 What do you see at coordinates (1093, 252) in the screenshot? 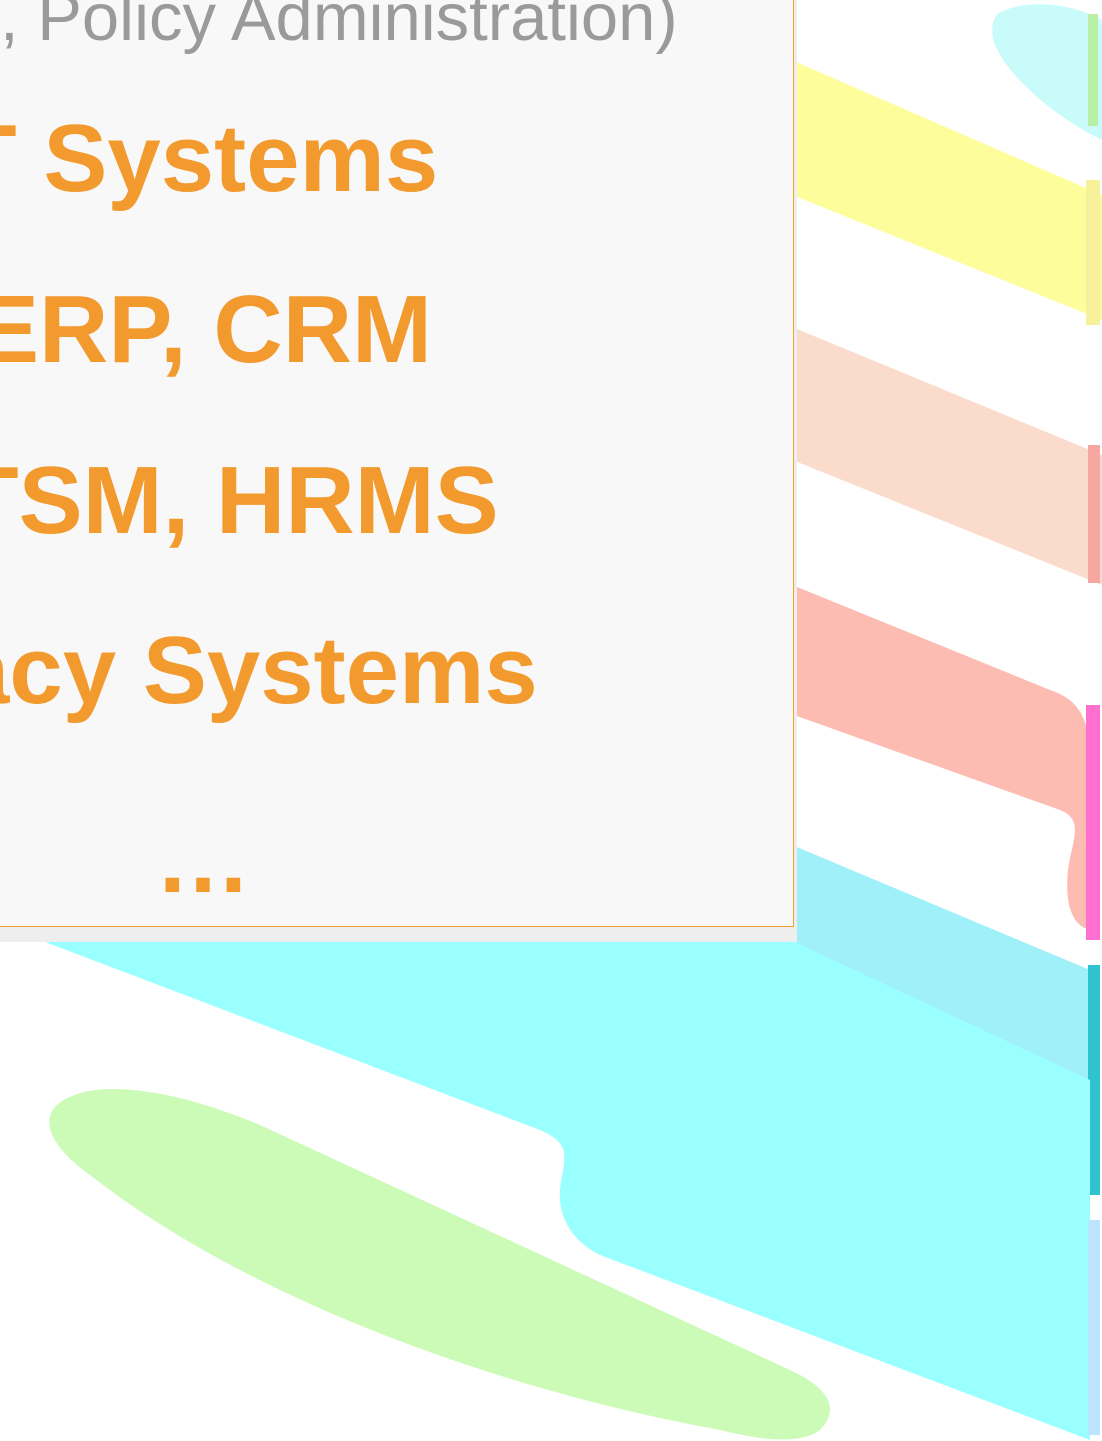
I see `edge-bar-yellow` at bounding box center [1093, 252].